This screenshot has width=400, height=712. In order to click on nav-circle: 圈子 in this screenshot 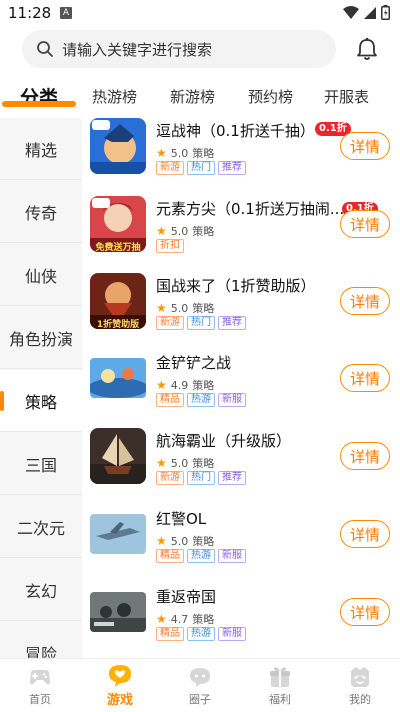, I will do `click(200, 685)`.